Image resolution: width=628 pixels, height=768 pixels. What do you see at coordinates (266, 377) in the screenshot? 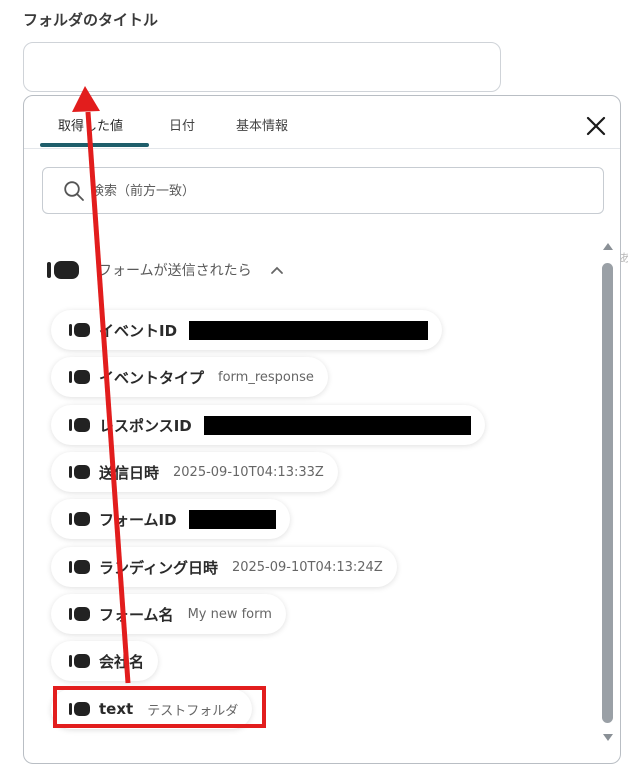
I see `item-value: form_response` at bounding box center [266, 377].